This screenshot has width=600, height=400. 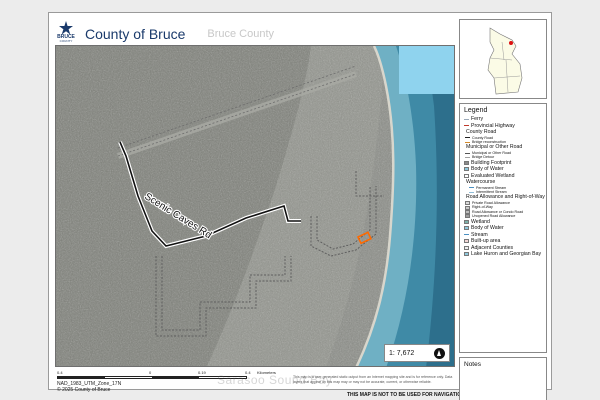 What do you see at coordinates (150, 372) in the screenshot?
I see `scale-tick: 0` at bounding box center [150, 372].